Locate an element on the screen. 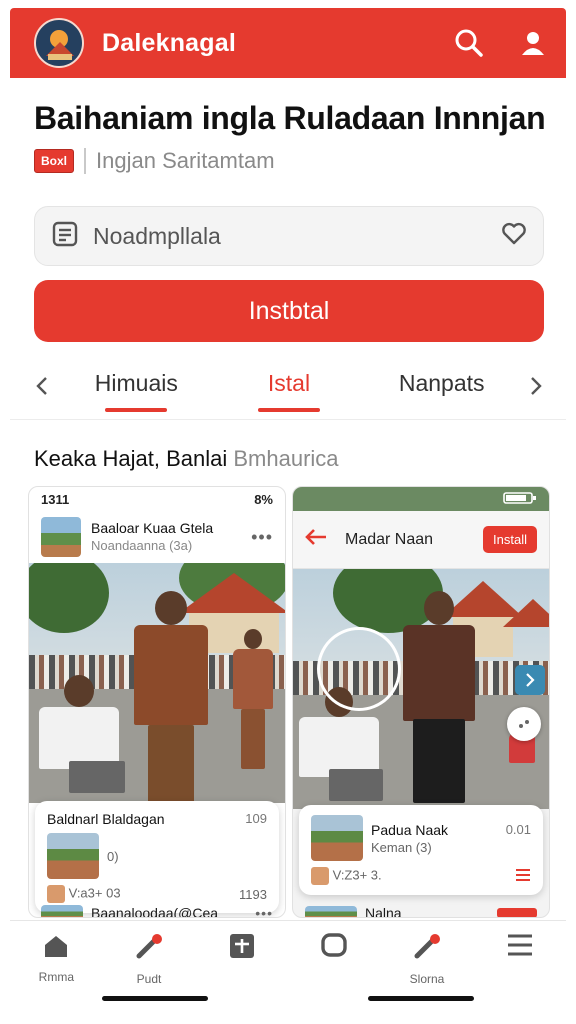  chevron-left-icon is located at coordinates (42, 386).